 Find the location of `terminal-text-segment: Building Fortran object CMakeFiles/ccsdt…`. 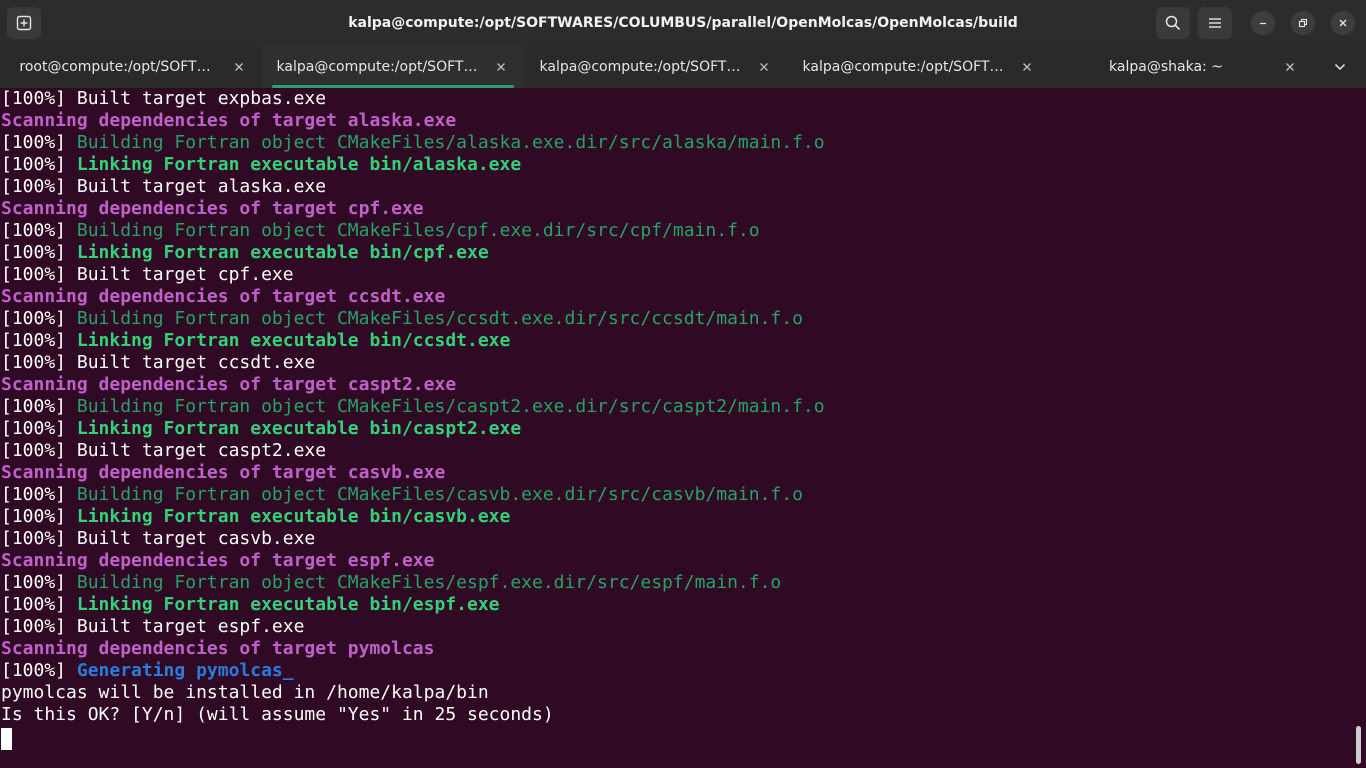

terminal-text-segment: Building Fortran object CMakeFiles/ccsdt… is located at coordinates (439, 318).